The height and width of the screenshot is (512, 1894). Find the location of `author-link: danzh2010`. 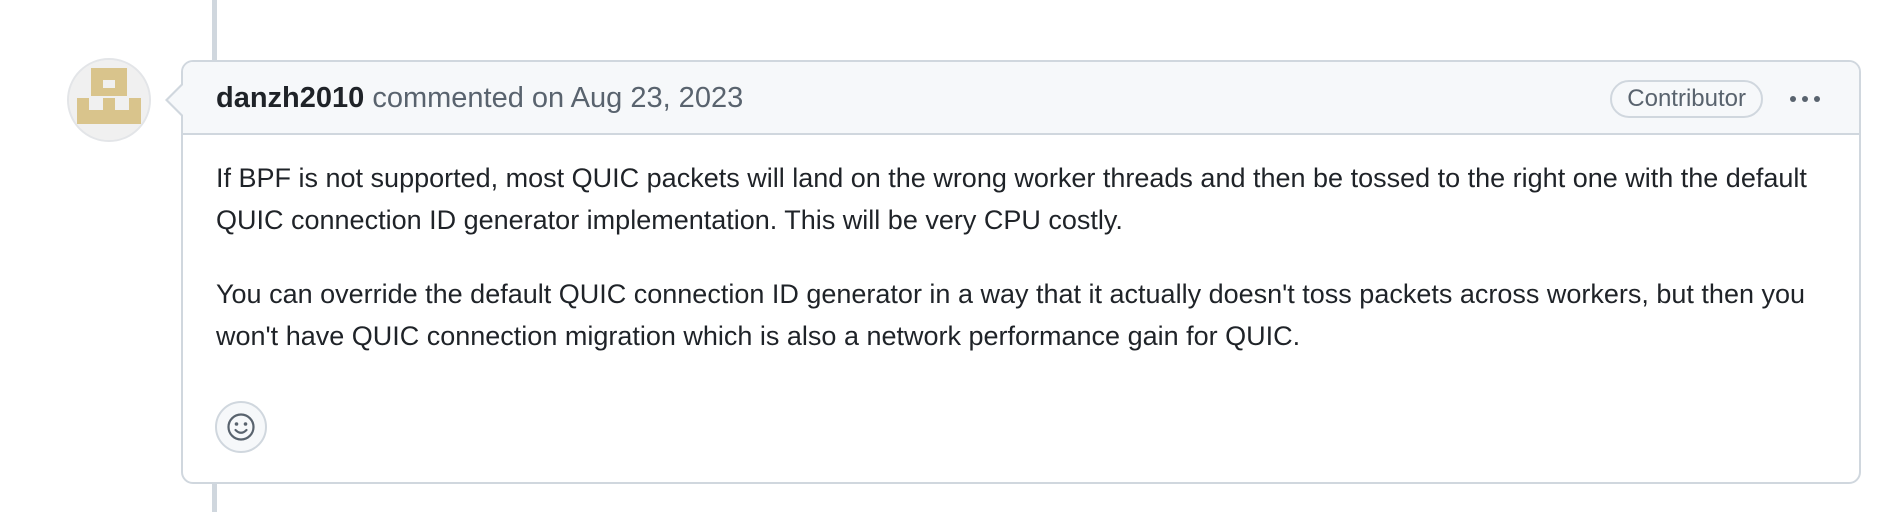

author-link: danzh2010 is located at coordinates (290, 98).